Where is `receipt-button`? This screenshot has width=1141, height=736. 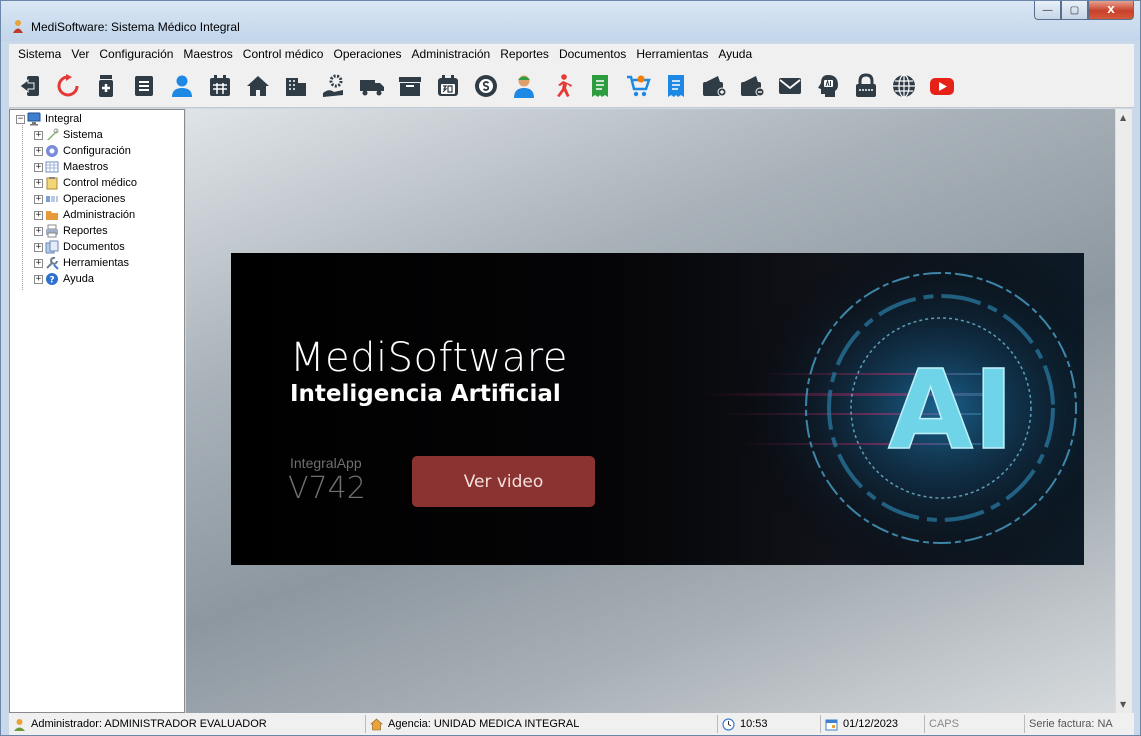 receipt-button is located at coordinates (600, 86).